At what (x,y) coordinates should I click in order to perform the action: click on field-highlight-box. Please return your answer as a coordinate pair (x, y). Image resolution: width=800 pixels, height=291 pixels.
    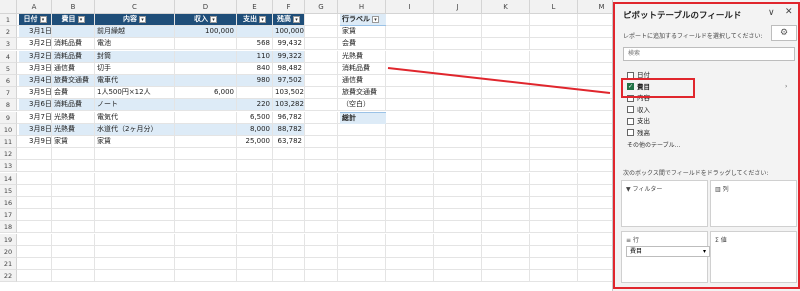
    Looking at the image, I should click on (658, 88).